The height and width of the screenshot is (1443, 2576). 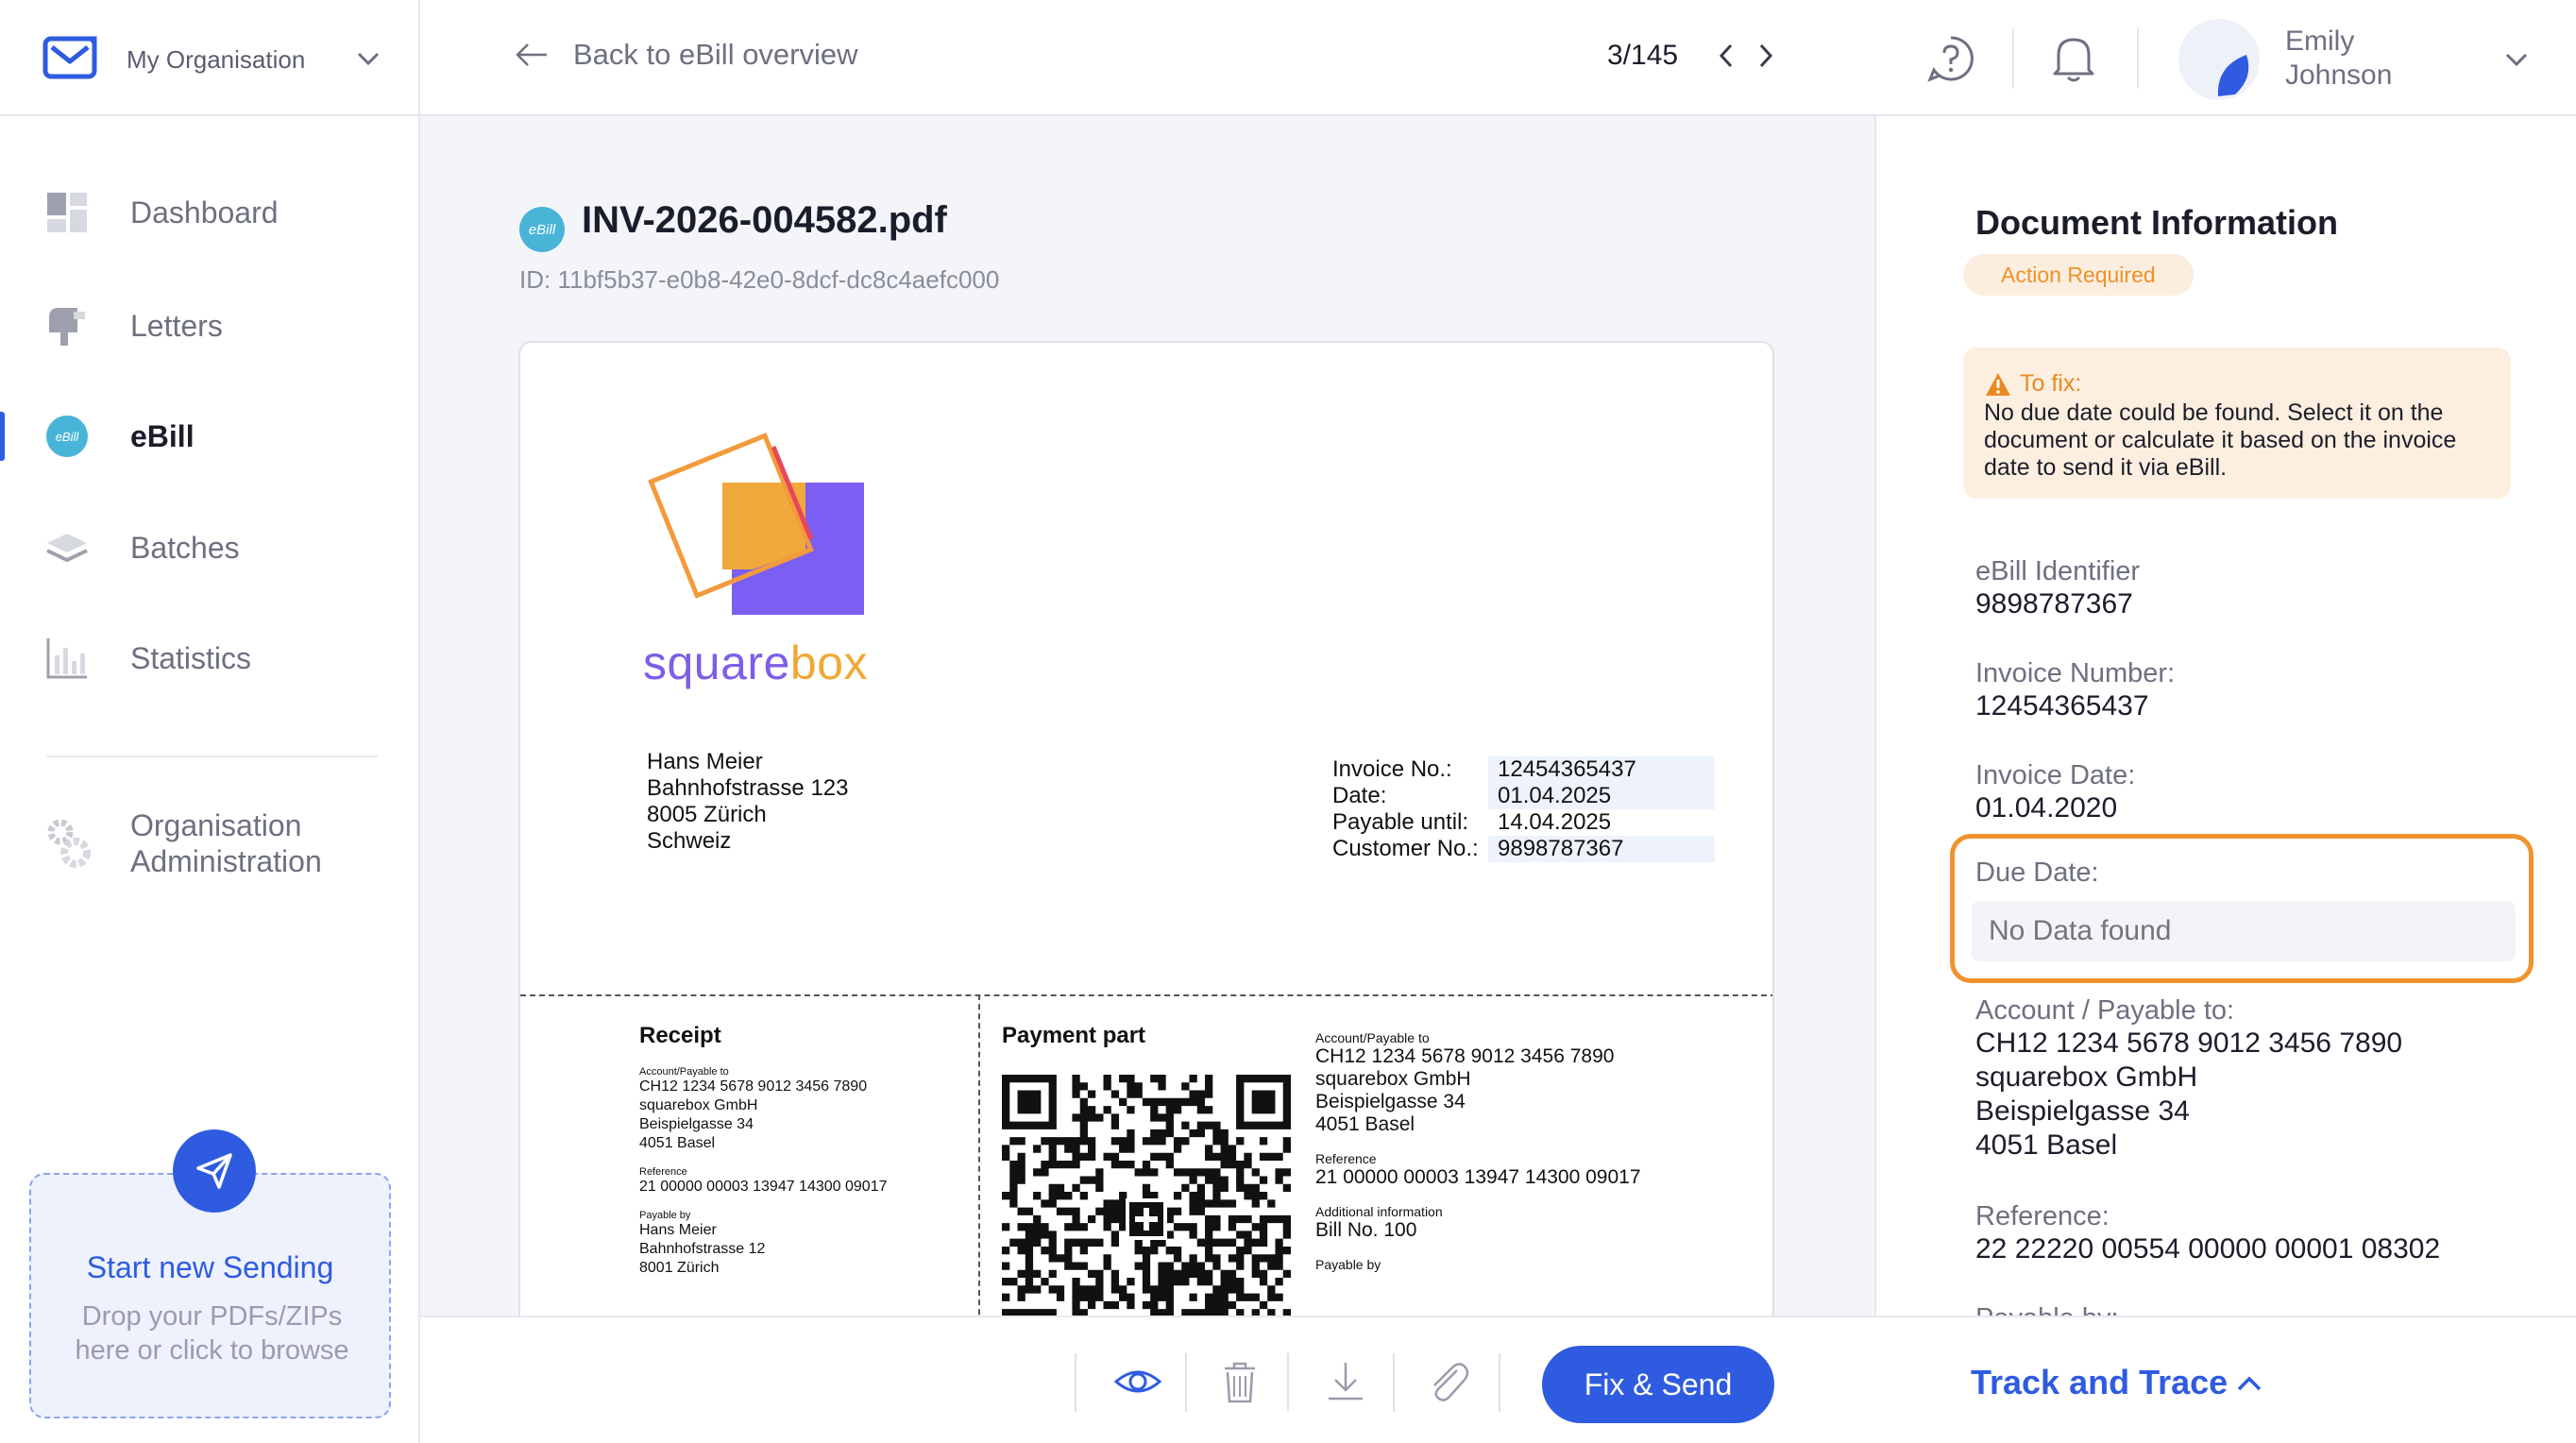 I want to click on sidebar-item-dashboard: Dashboard, so click(x=210, y=212).